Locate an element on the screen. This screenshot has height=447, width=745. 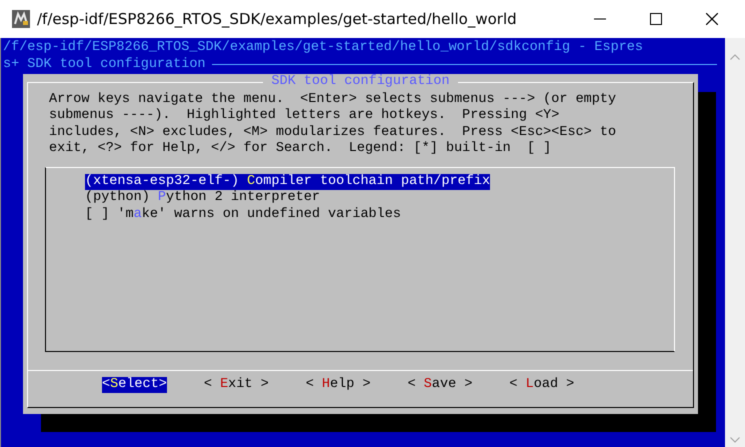
help-text-line: exit, <?> for Help, </> for Search. Legend: [*] built-in [ ] is located at coordinates (300, 149).